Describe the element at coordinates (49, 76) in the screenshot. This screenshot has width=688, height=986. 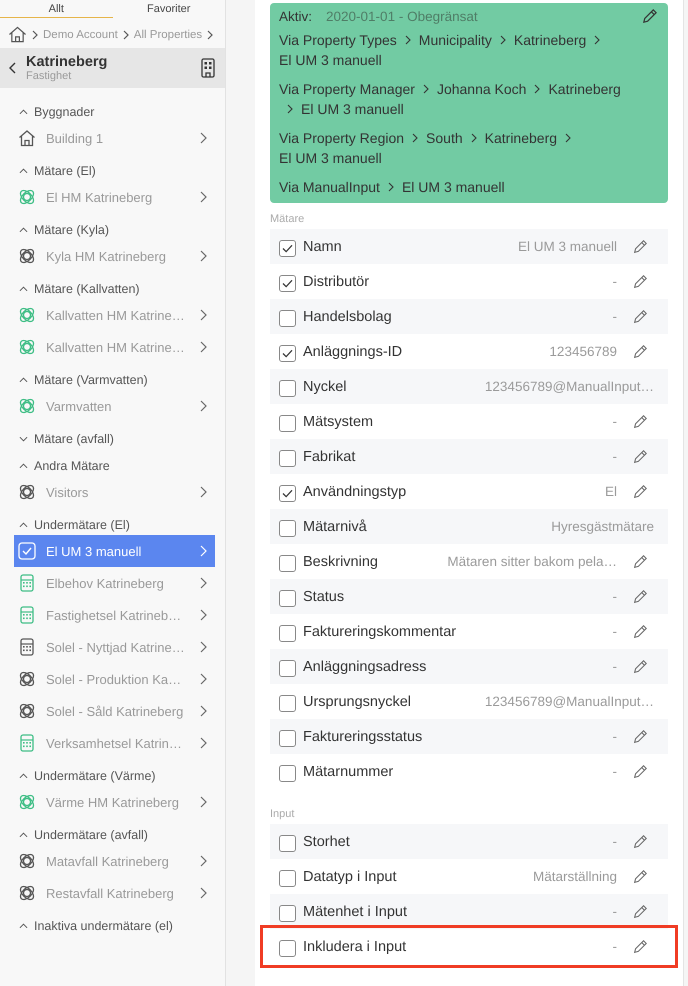
I see `property-type: Fastighet` at that location.